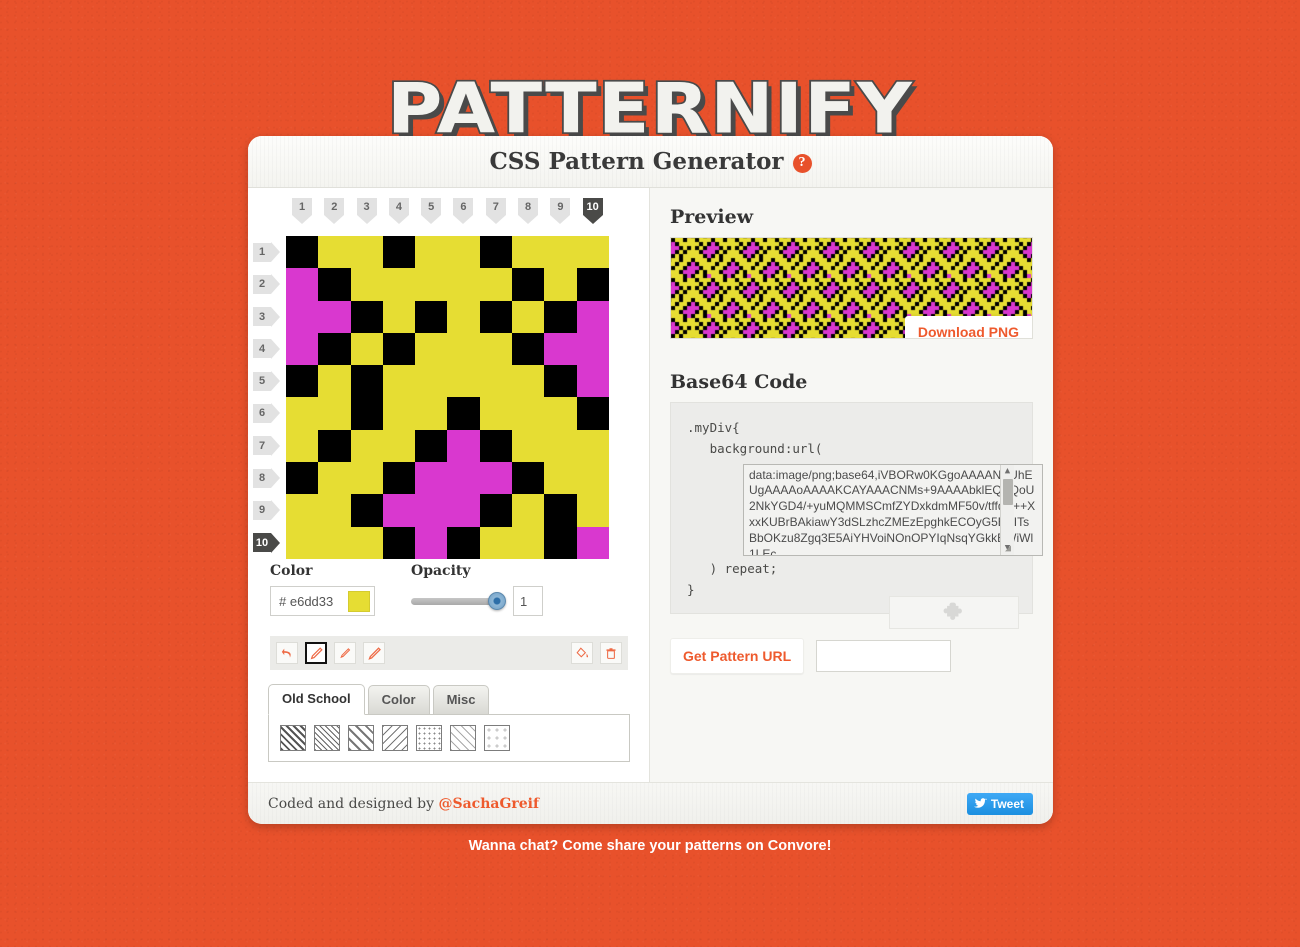  Describe the element at coordinates (737, 656) in the screenshot. I see `get-pattern-url-button: Get Pattern URL` at that location.